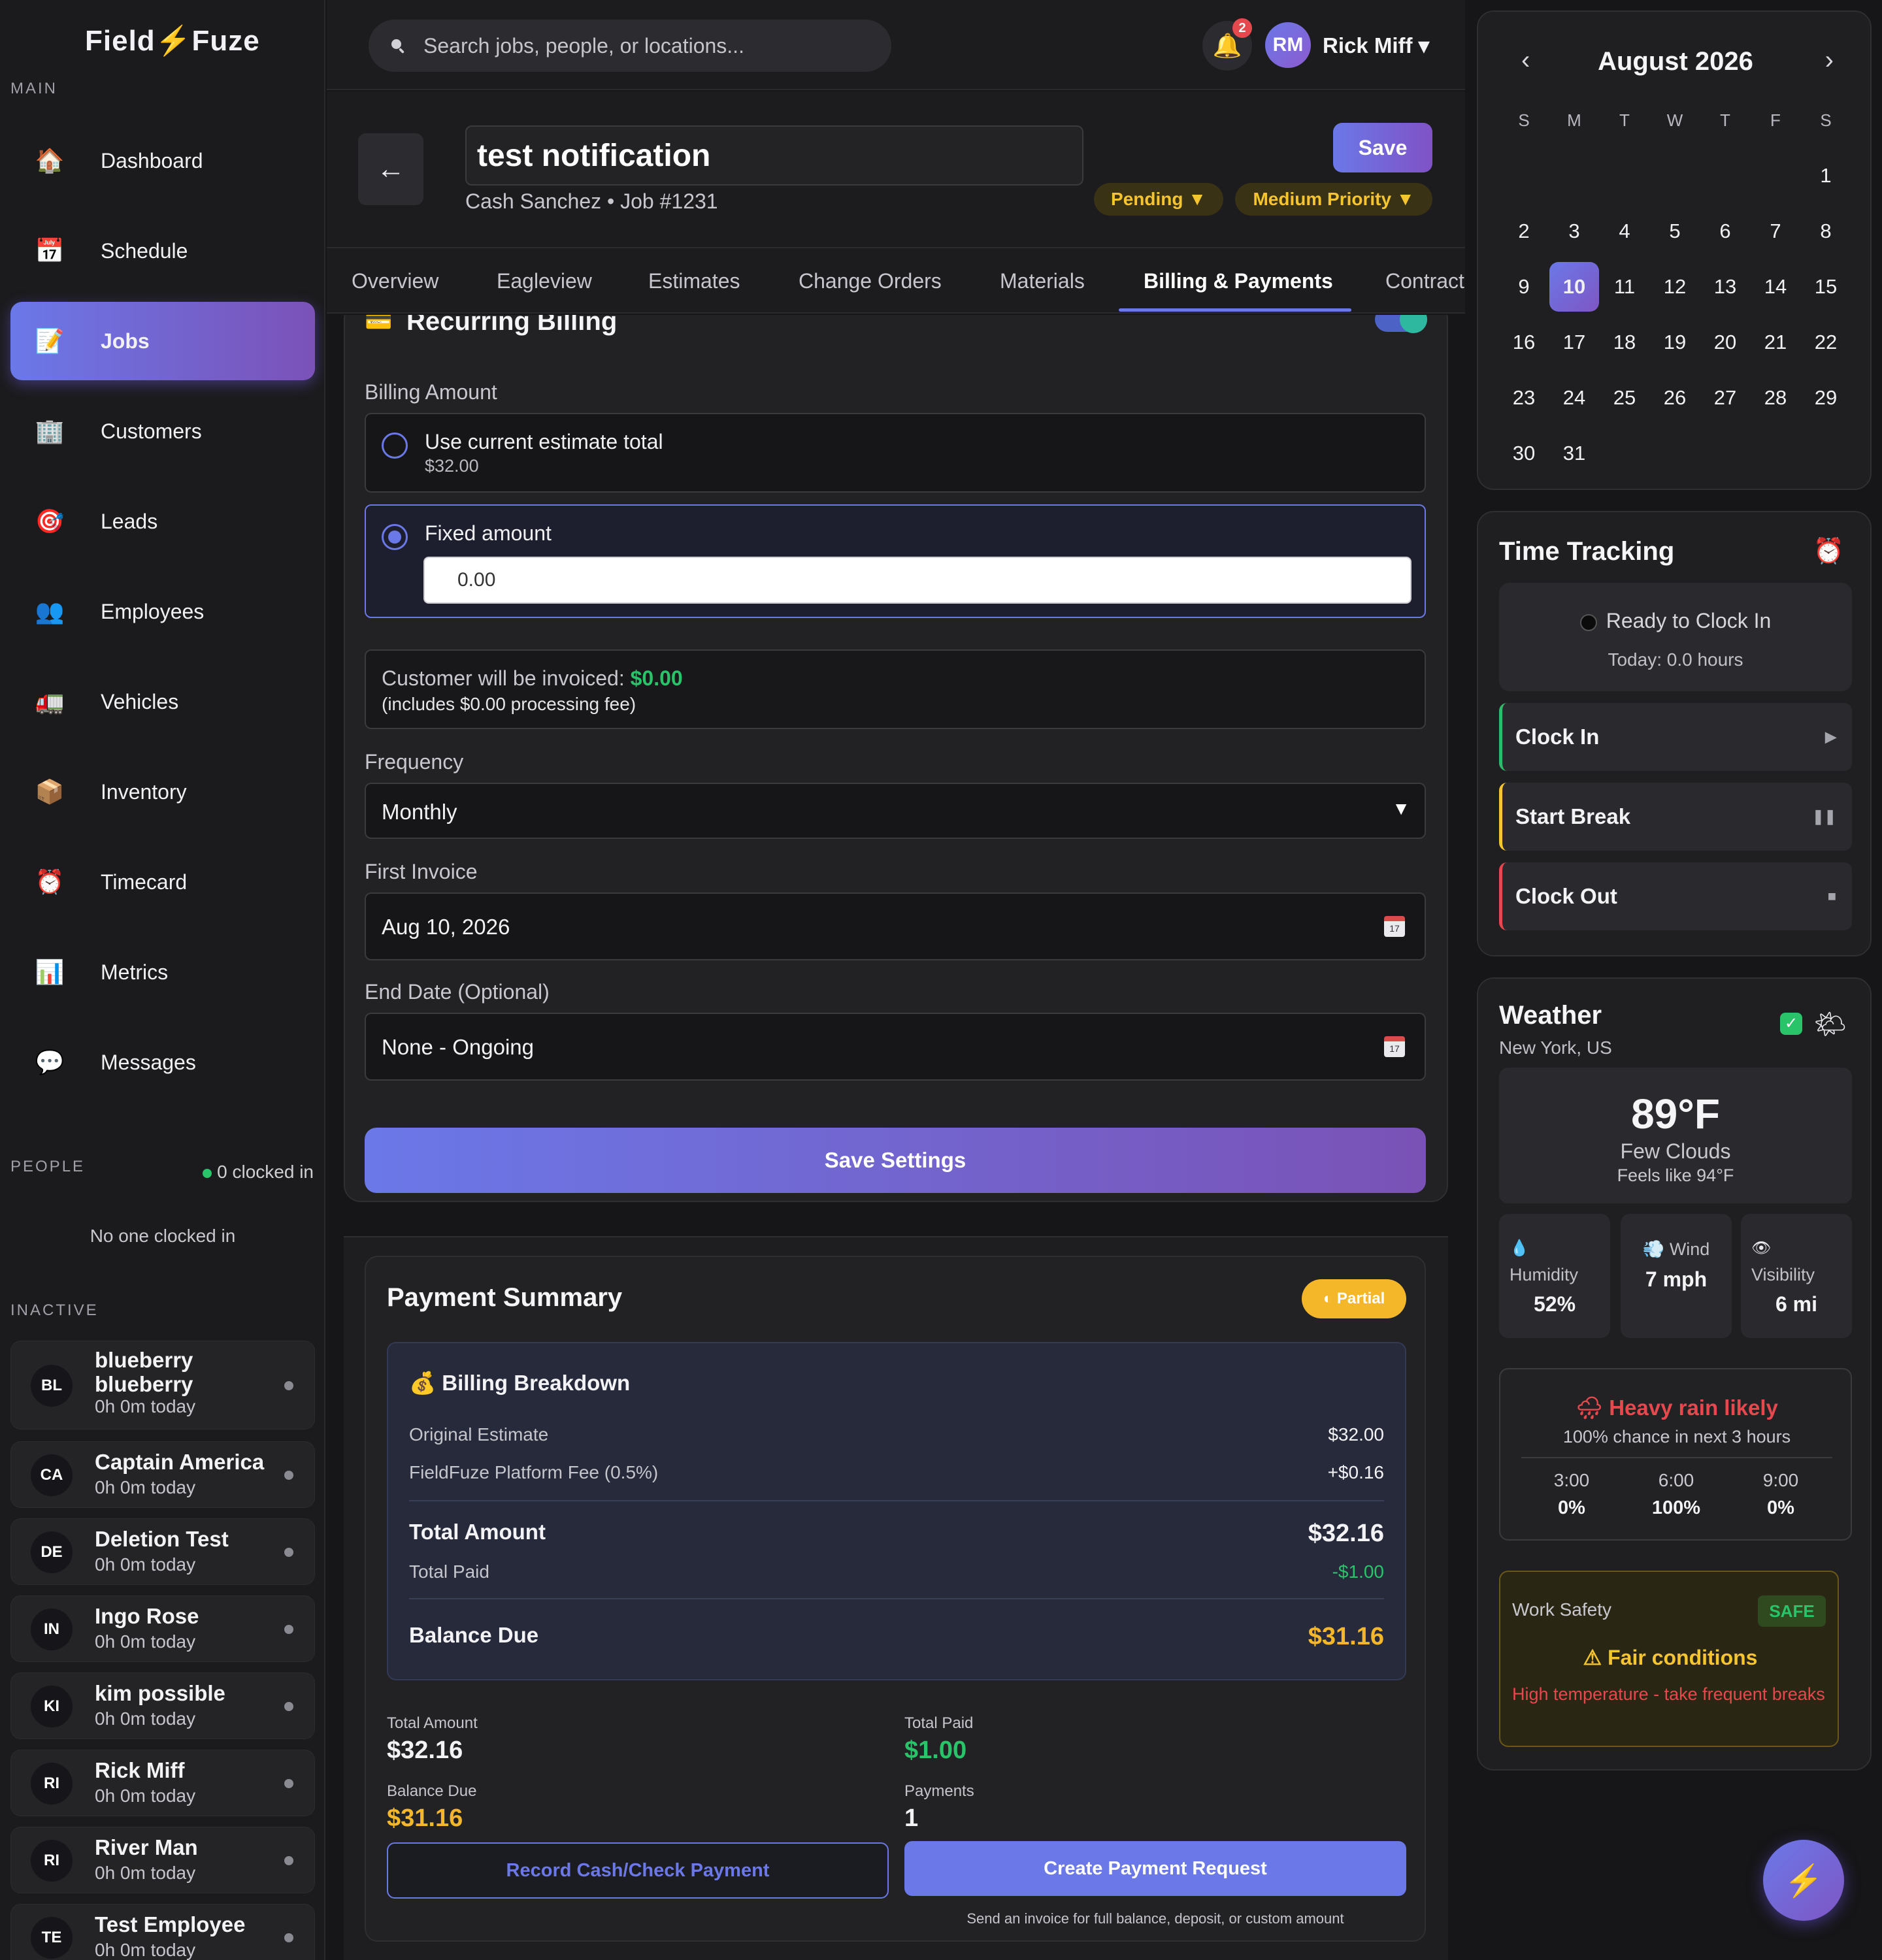  What do you see at coordinates (162, 1932) in the screenshot?
I see `employee-card: TE Test Employee 0h 0m today` at bounding box center [162, 1932].